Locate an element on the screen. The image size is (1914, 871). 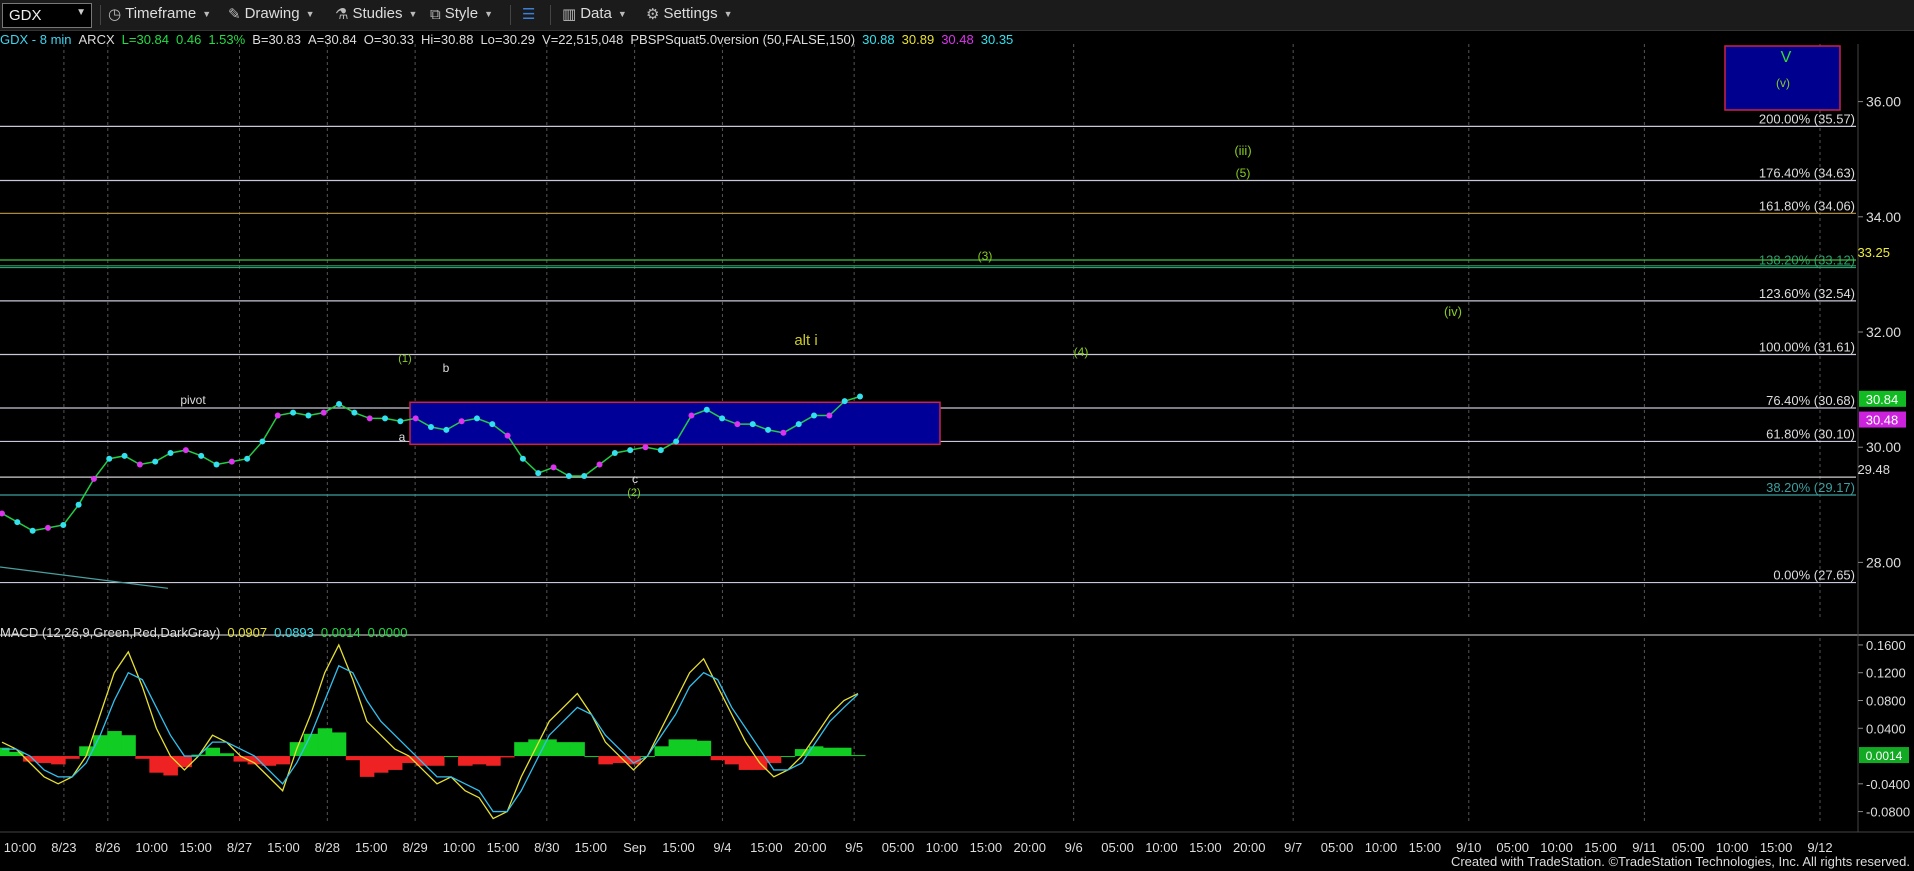
x-tick-label: 8/29 is located at coordinates (414, 847).